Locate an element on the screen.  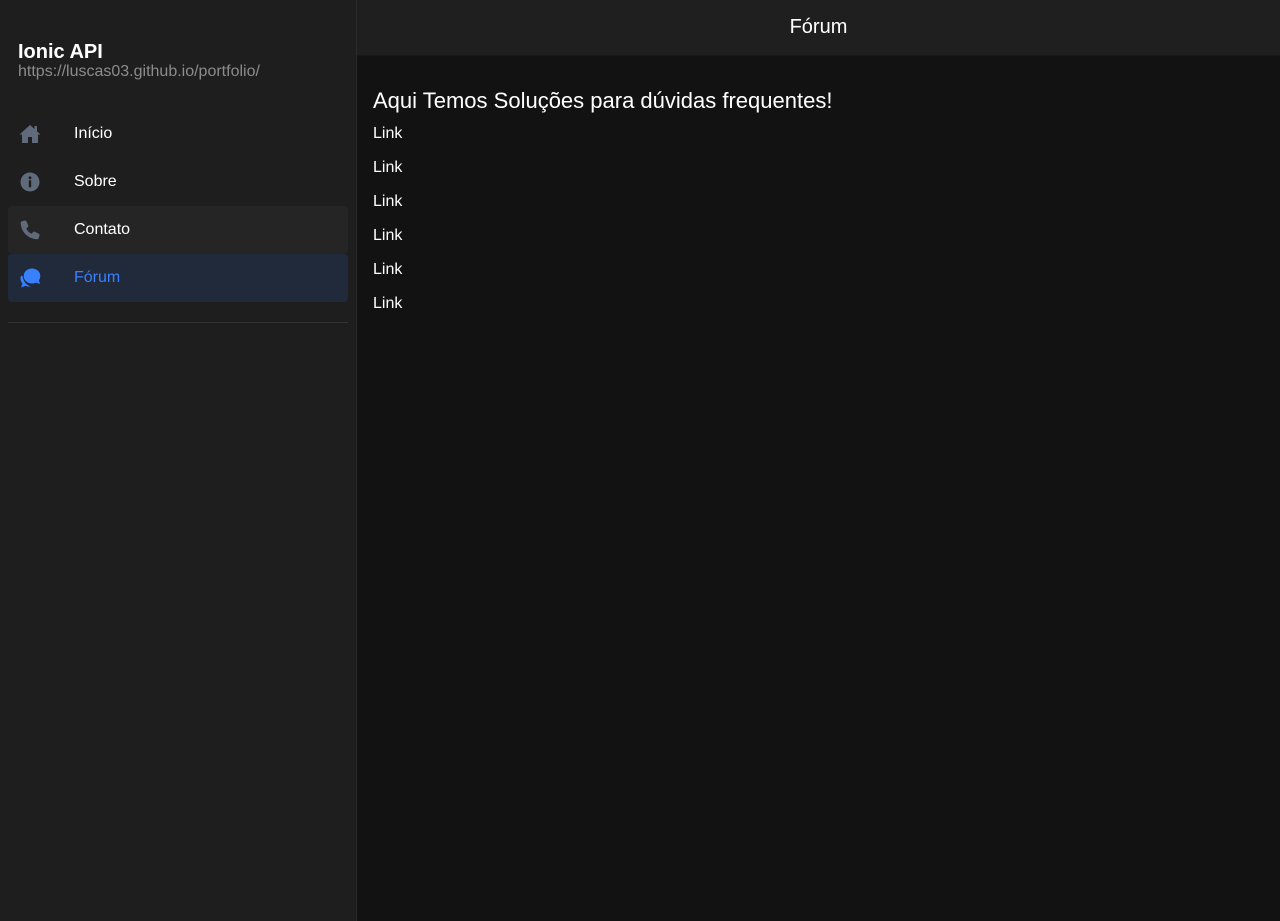
chatbubbles-icon is located at coordinates (30, 278).